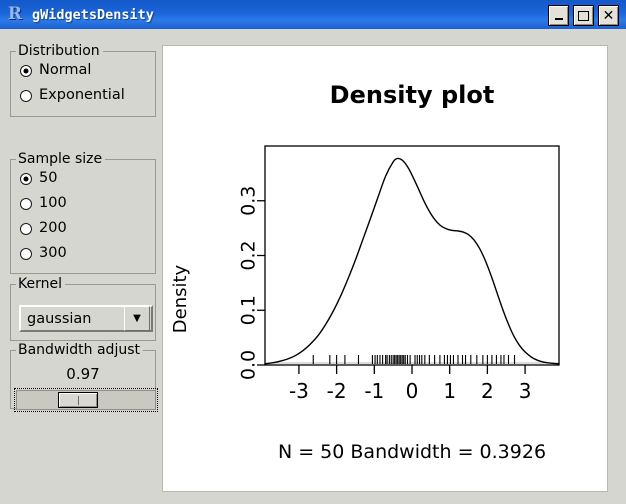  Describe the element at coordinates (313, 14) in the screenshot. I see `title-bar: R gWidgetsDensity ✕` at that location.